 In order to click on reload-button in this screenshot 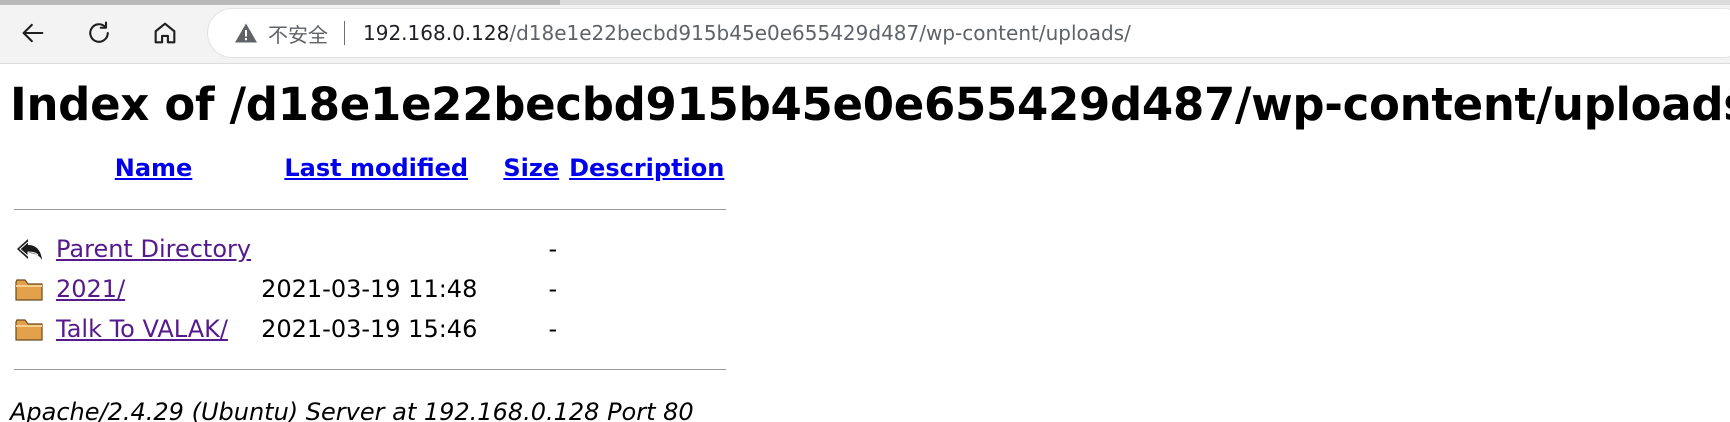, I will do `click(99, 33)`.